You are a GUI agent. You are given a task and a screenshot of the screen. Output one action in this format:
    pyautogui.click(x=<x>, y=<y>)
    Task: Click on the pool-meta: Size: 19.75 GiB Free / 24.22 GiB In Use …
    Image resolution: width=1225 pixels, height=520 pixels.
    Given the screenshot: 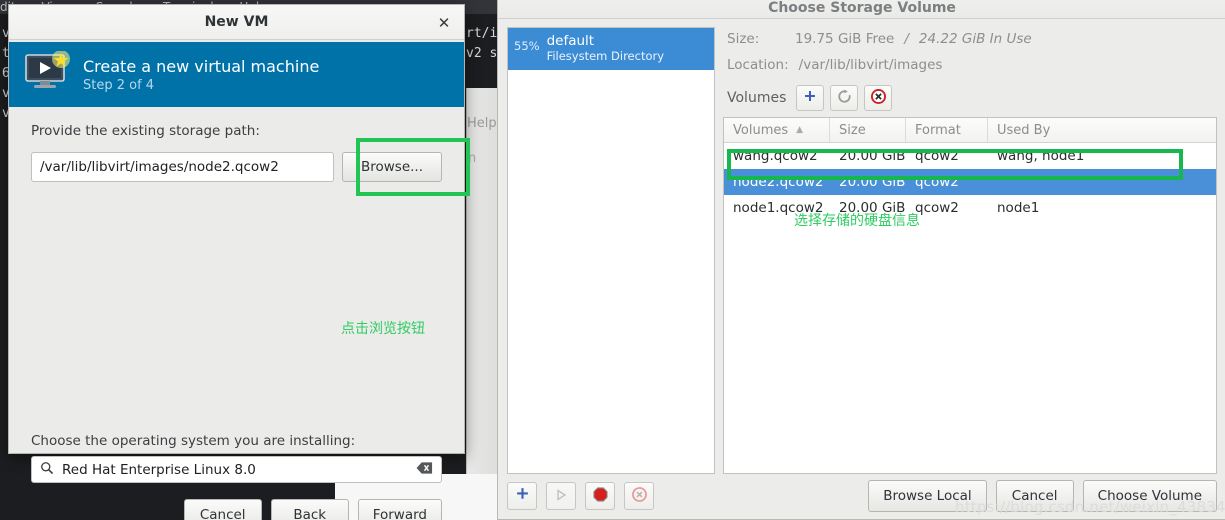 What is the action you would take?
    pyautogui.click(x=970, y=50)
    